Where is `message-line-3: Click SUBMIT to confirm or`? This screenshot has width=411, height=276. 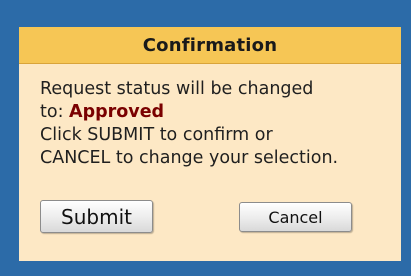 message-line-3: Click SUBMIT to confirm or is located at coordinates (156, 135).